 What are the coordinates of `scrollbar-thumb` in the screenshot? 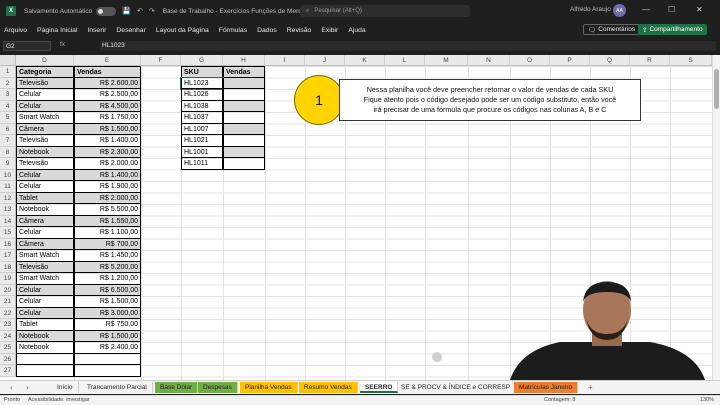 It's located at (716, 89).